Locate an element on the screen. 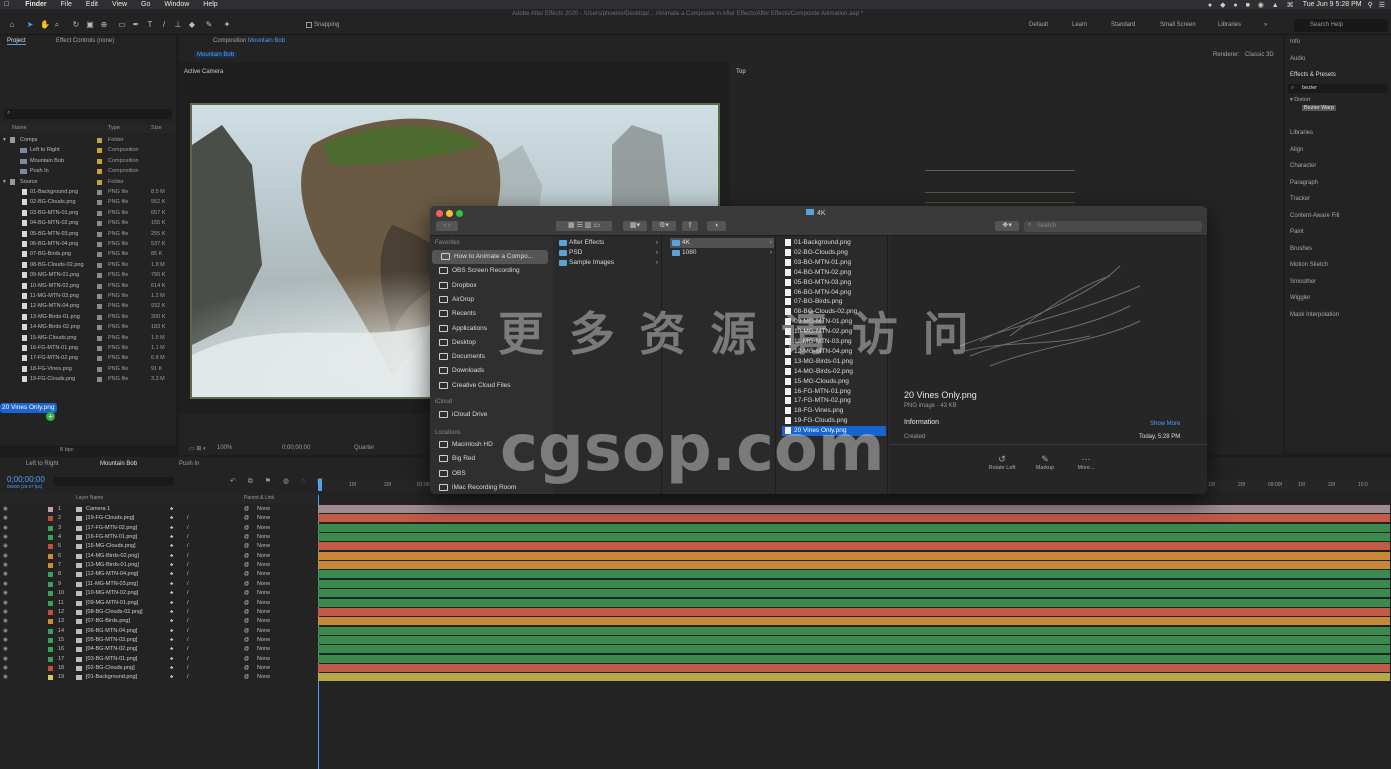 The image size is (1391, 769). menu-file: File is located at coordinates (66, 4).